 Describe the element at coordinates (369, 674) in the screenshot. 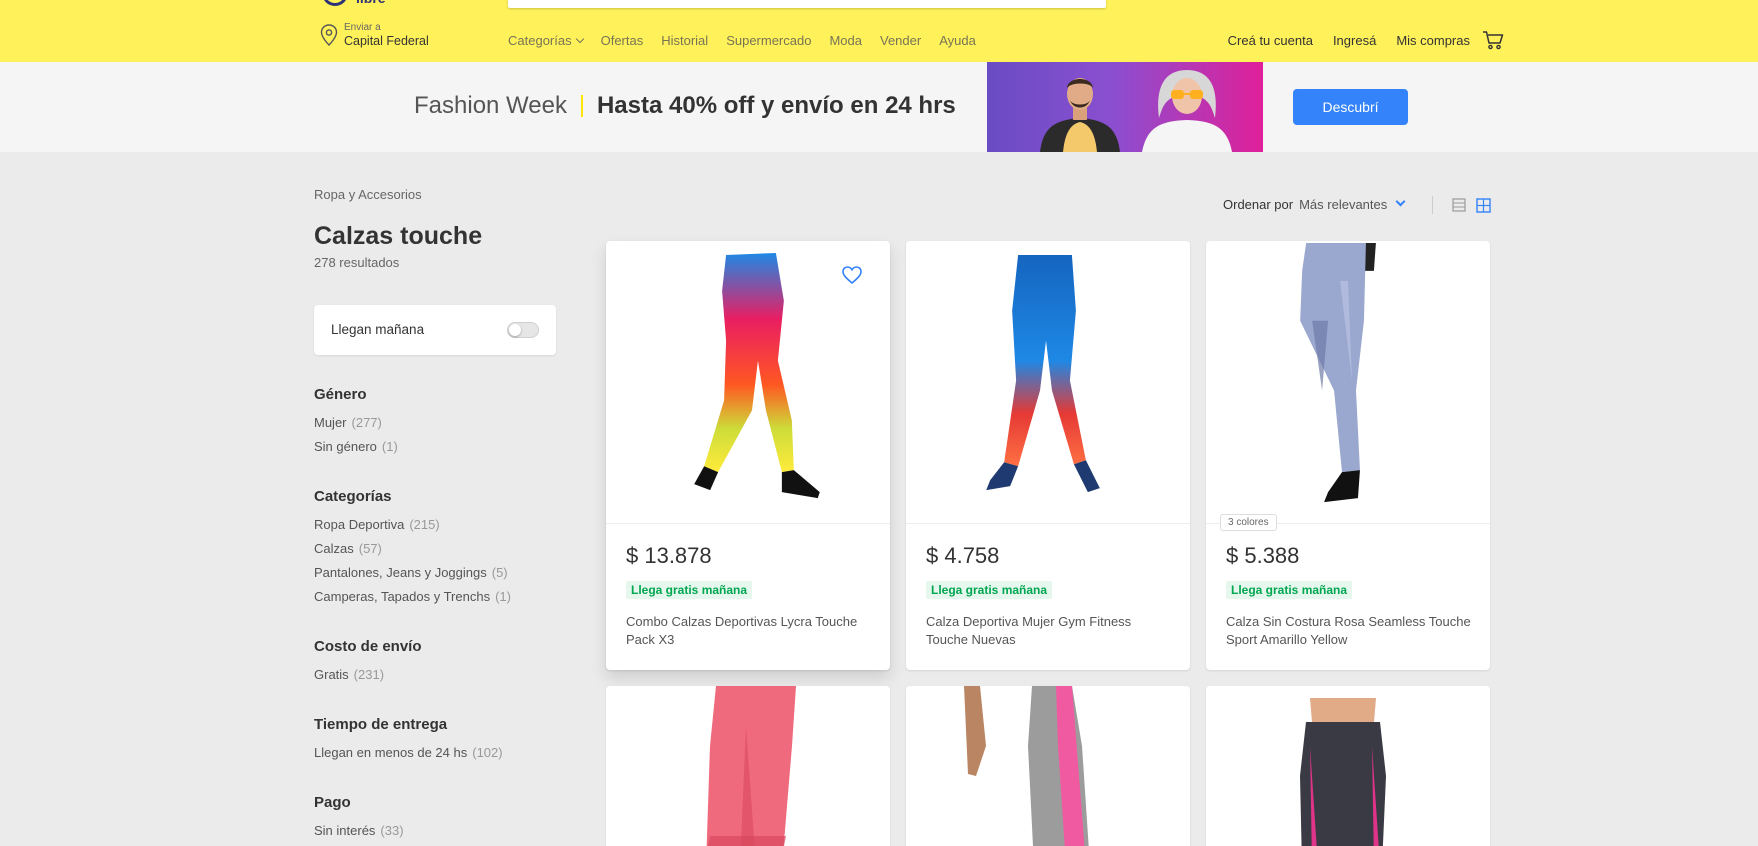

I see `filter-option-count: (231)` at that location.